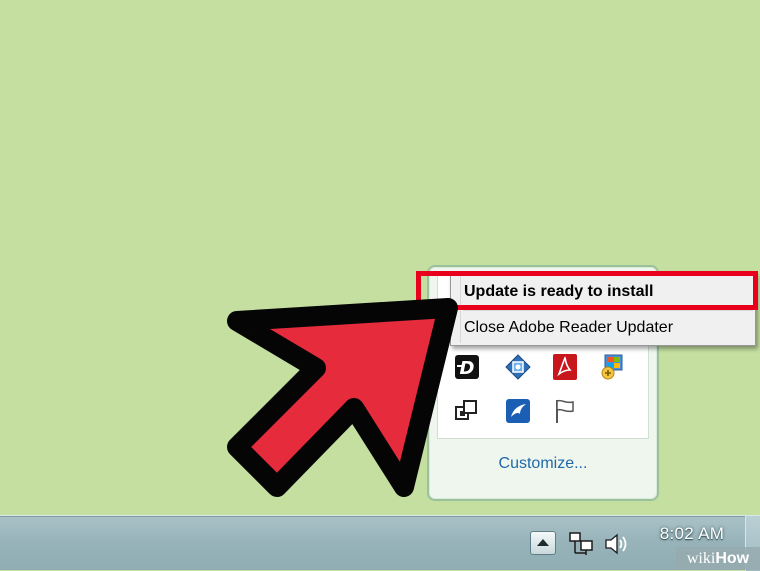 Image resolution: width=760 pixels, height=571 pixels. I want to click on dynamic-d-icon: D, so click(467, 367).